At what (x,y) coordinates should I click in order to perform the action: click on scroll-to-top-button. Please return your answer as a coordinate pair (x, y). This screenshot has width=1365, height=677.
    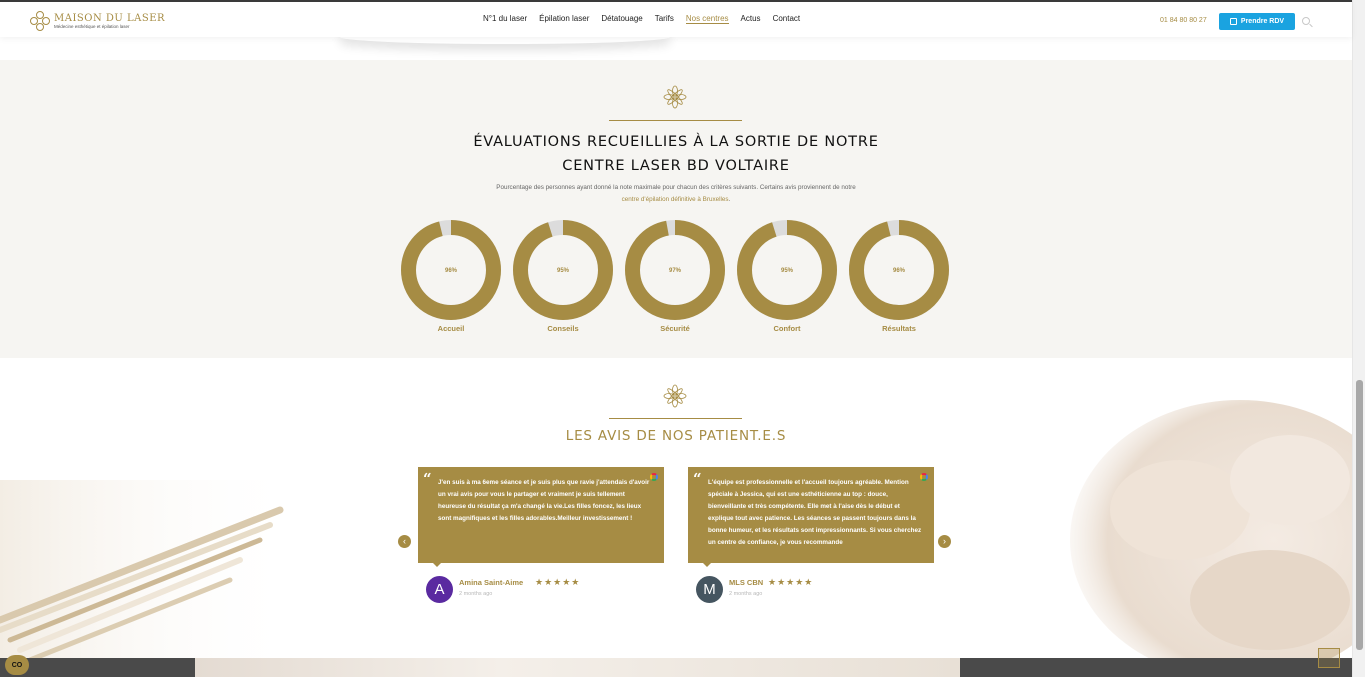
    Looking at the image, I should click on (1329, 658).